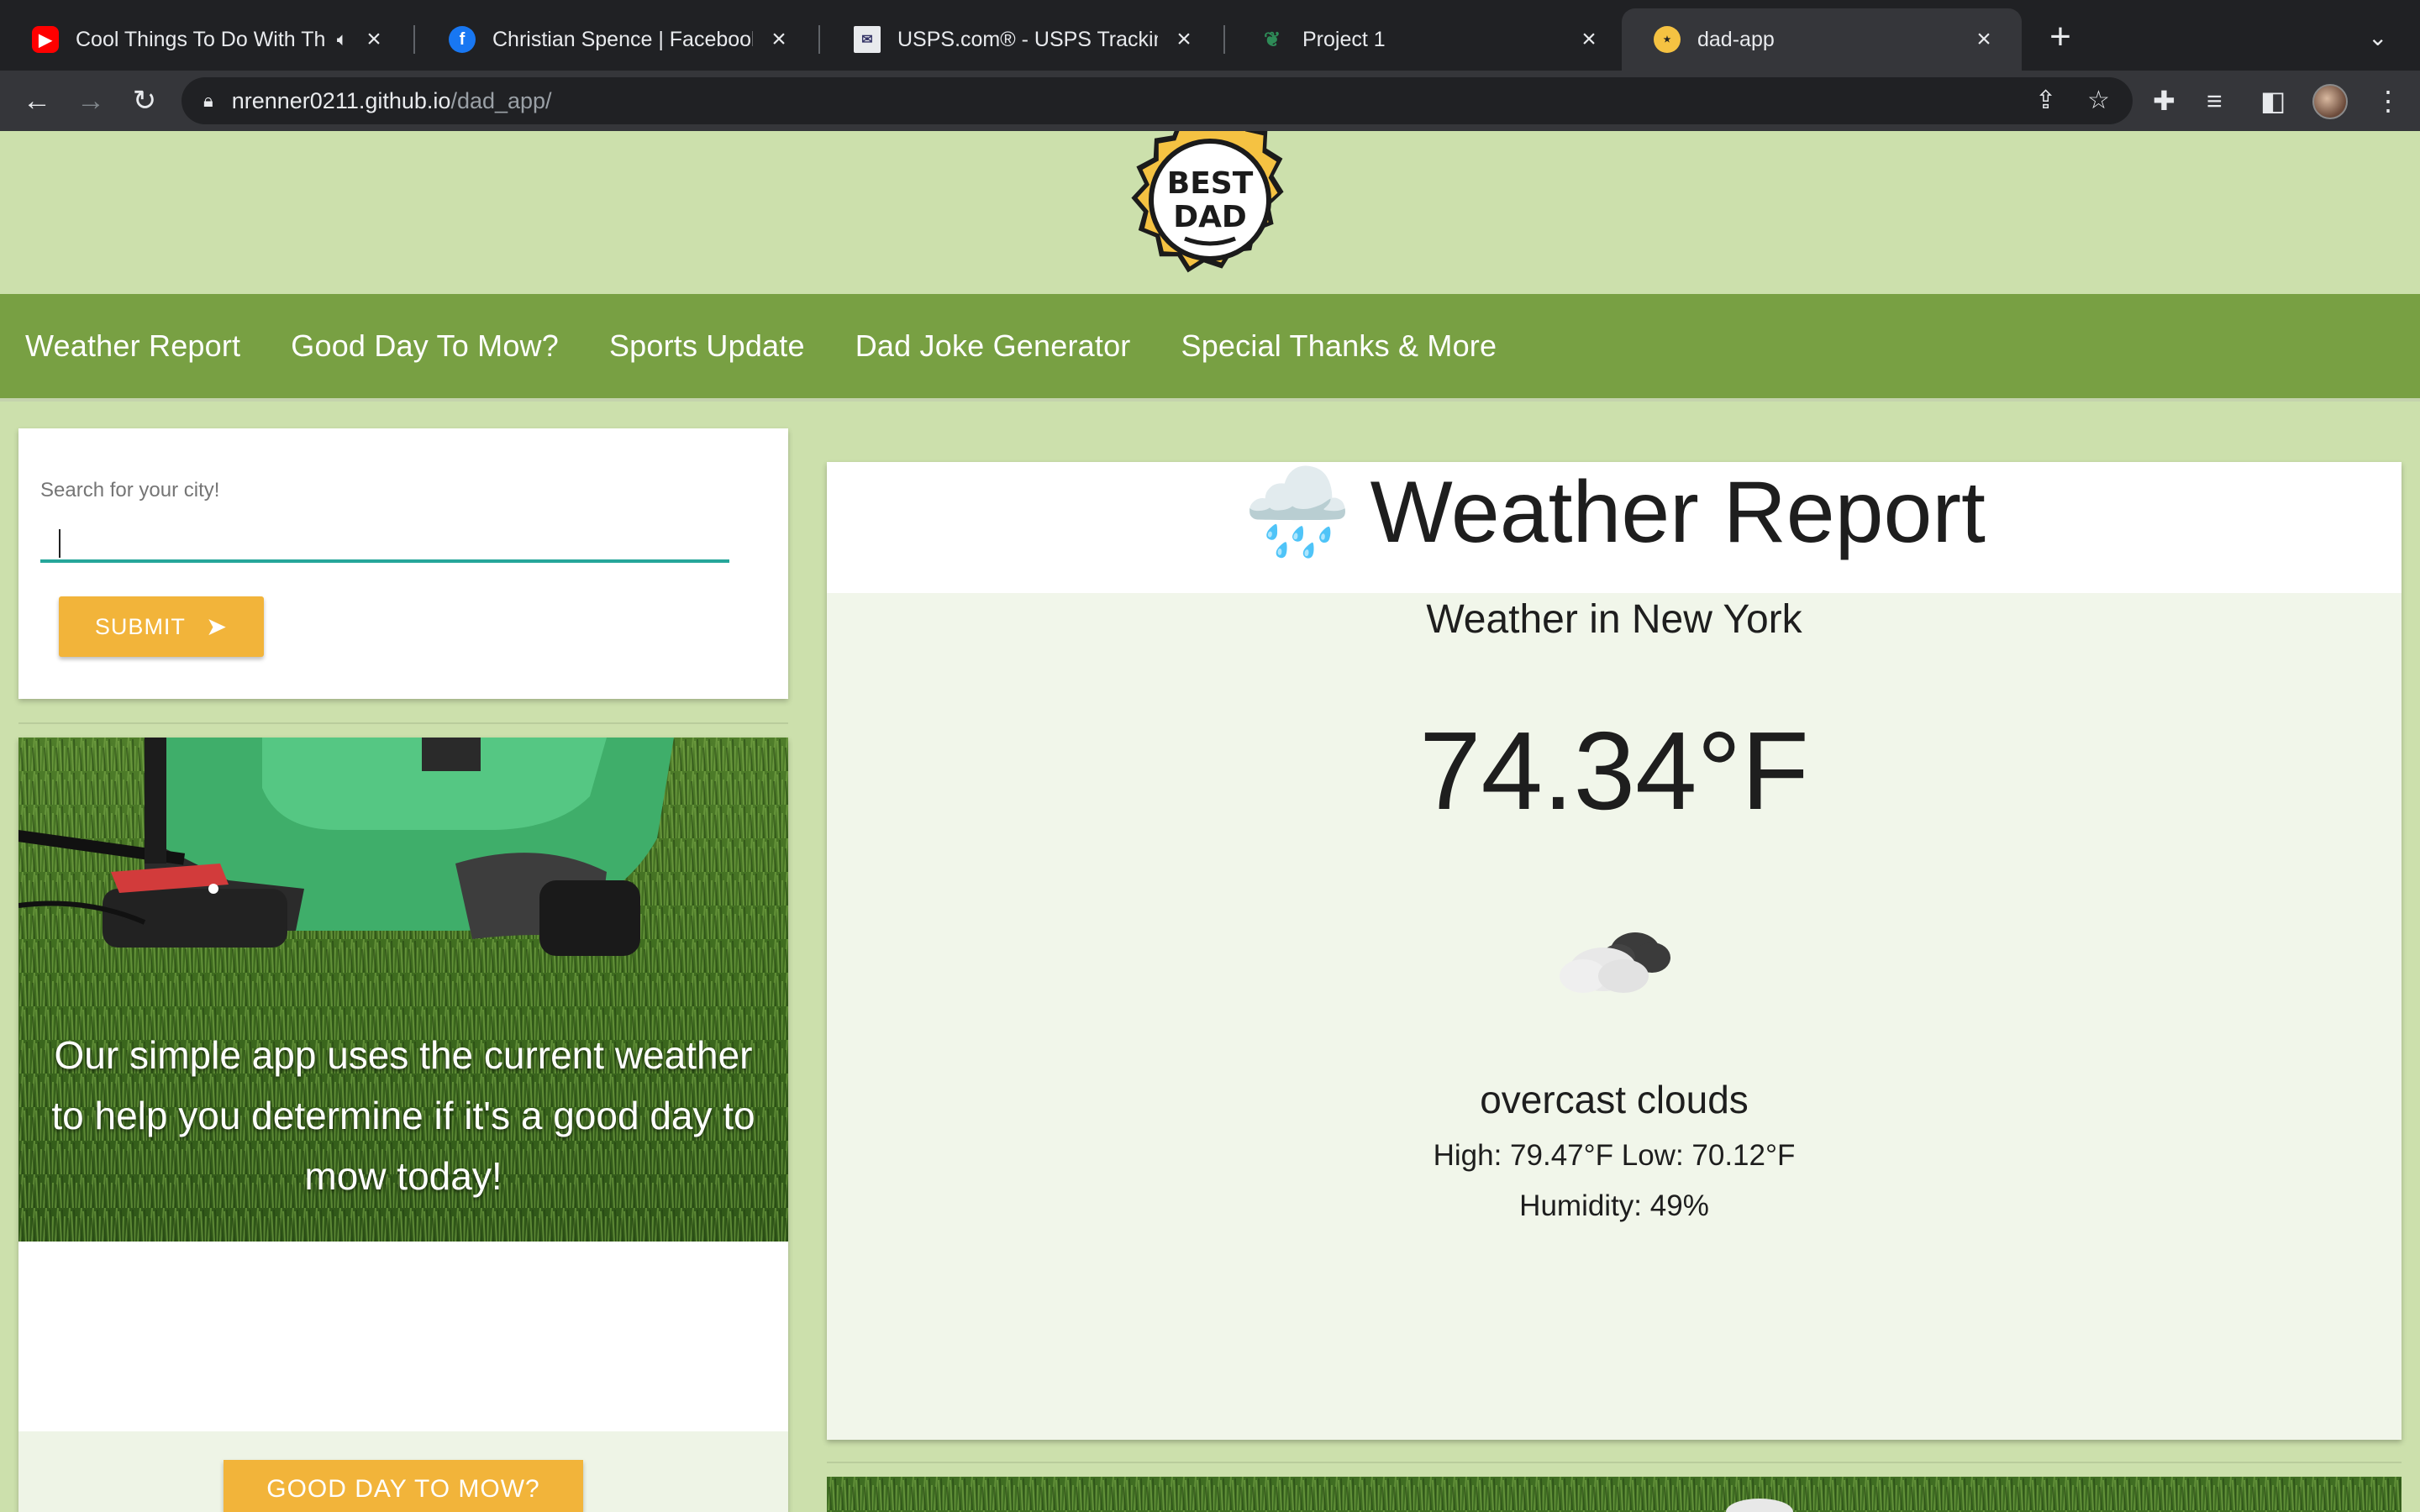 This screenshot has height=1512, width=2420. Describe the element at coordinates (2215, 101) in the screenshot. I see `media-queue-icon: ≡` at that location.